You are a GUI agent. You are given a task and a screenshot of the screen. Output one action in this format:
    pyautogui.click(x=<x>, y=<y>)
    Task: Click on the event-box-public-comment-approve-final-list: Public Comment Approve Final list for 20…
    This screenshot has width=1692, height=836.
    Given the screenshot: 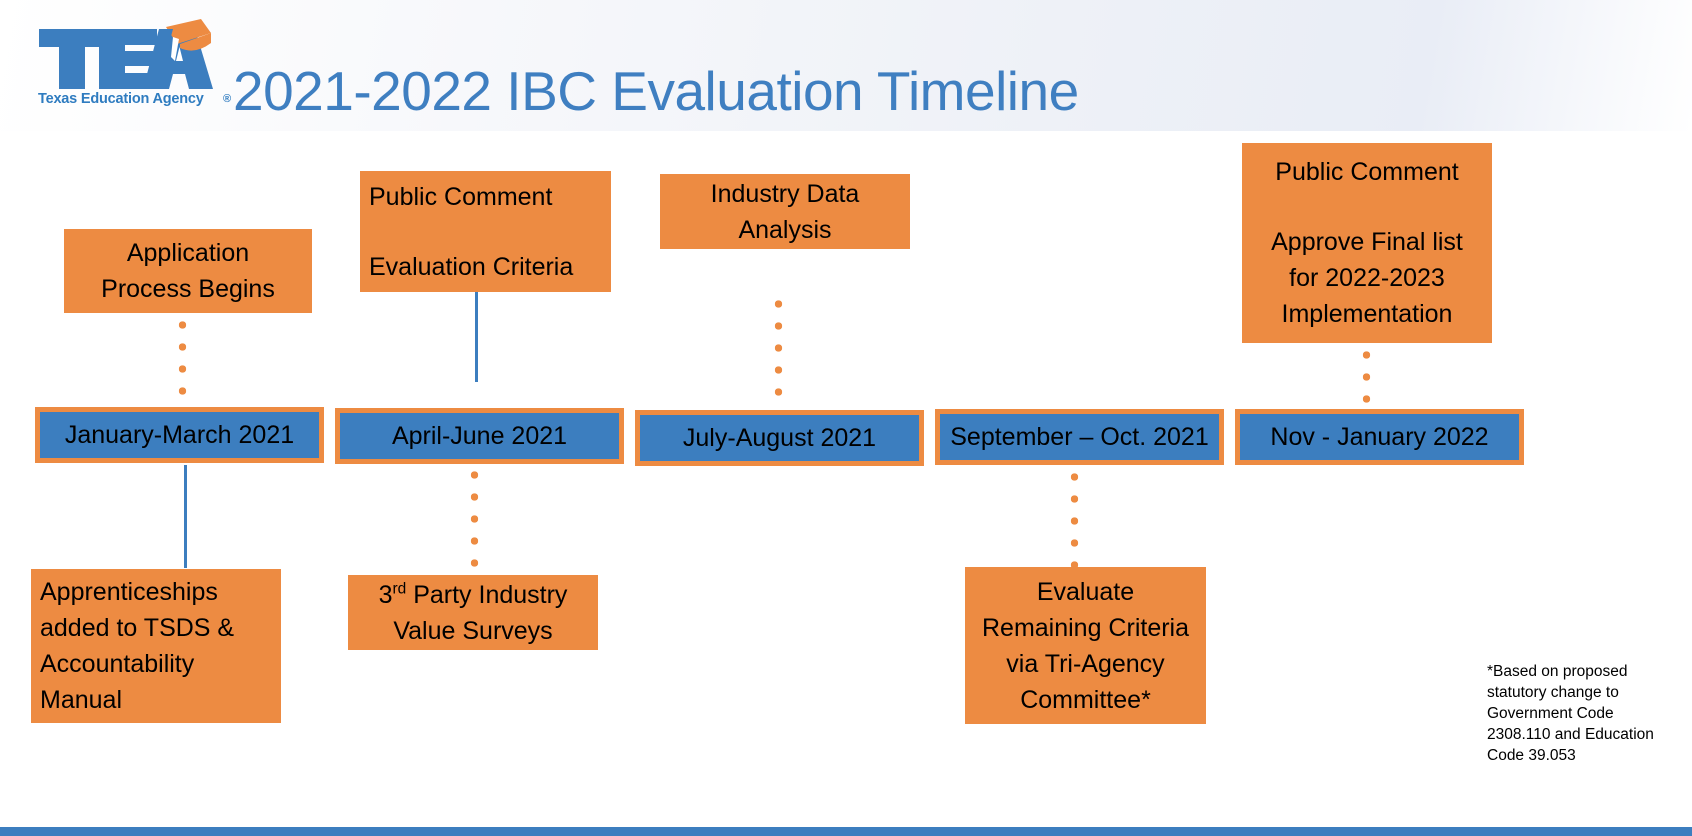 What is the action you would take?
    pyautogui.click(x=1367, y=243)
    